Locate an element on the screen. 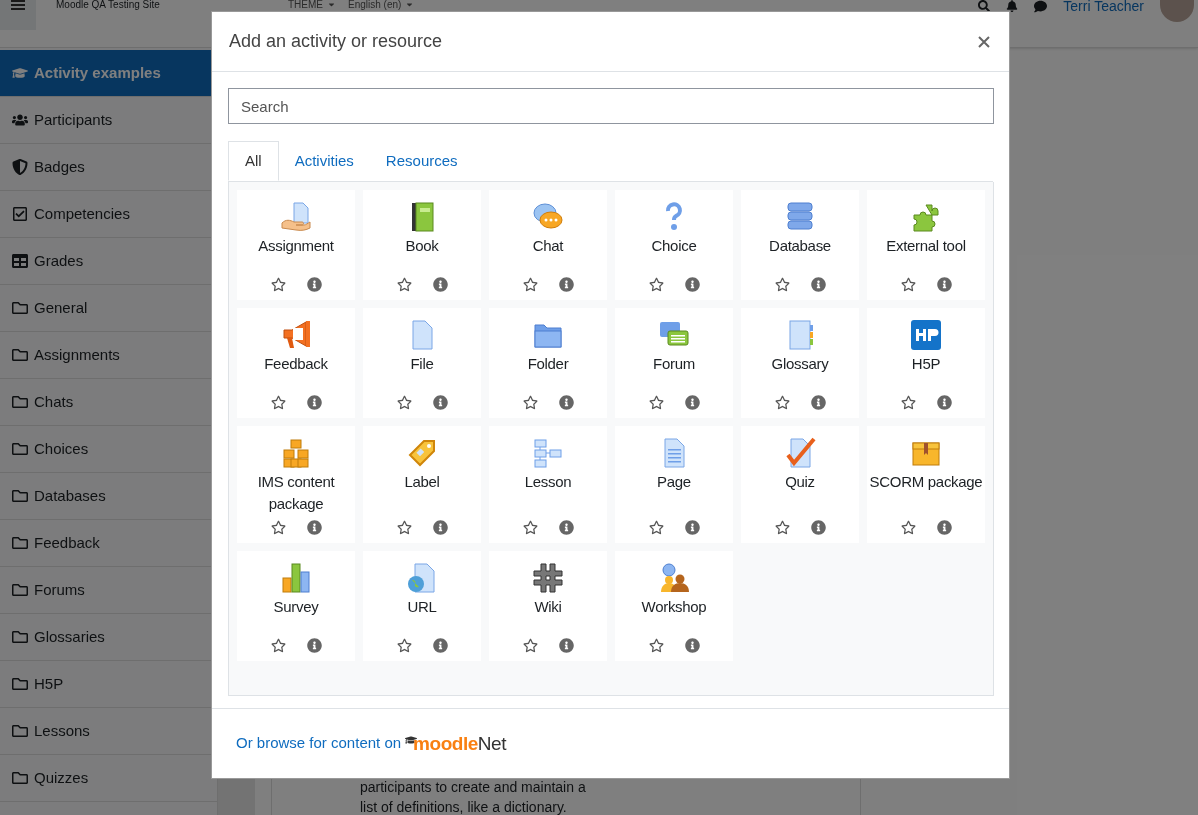  close-icon is located at coordinates (984, 41).